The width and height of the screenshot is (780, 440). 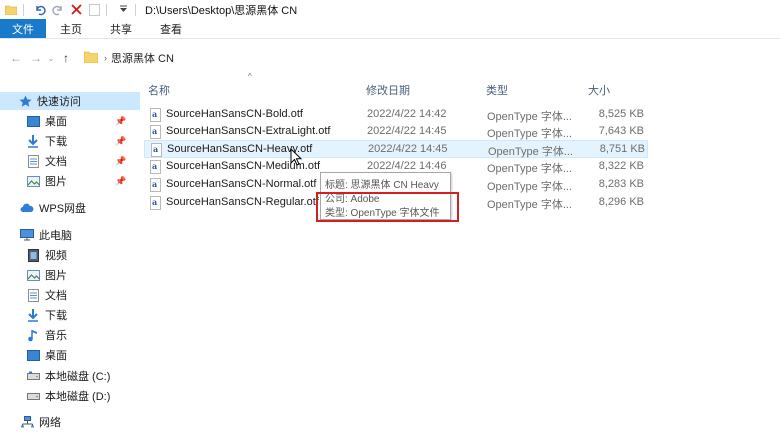 What do you see at coordinates (33, 181) in the screenshot?
I see `picture-icon` at bounding box center [33, 181].